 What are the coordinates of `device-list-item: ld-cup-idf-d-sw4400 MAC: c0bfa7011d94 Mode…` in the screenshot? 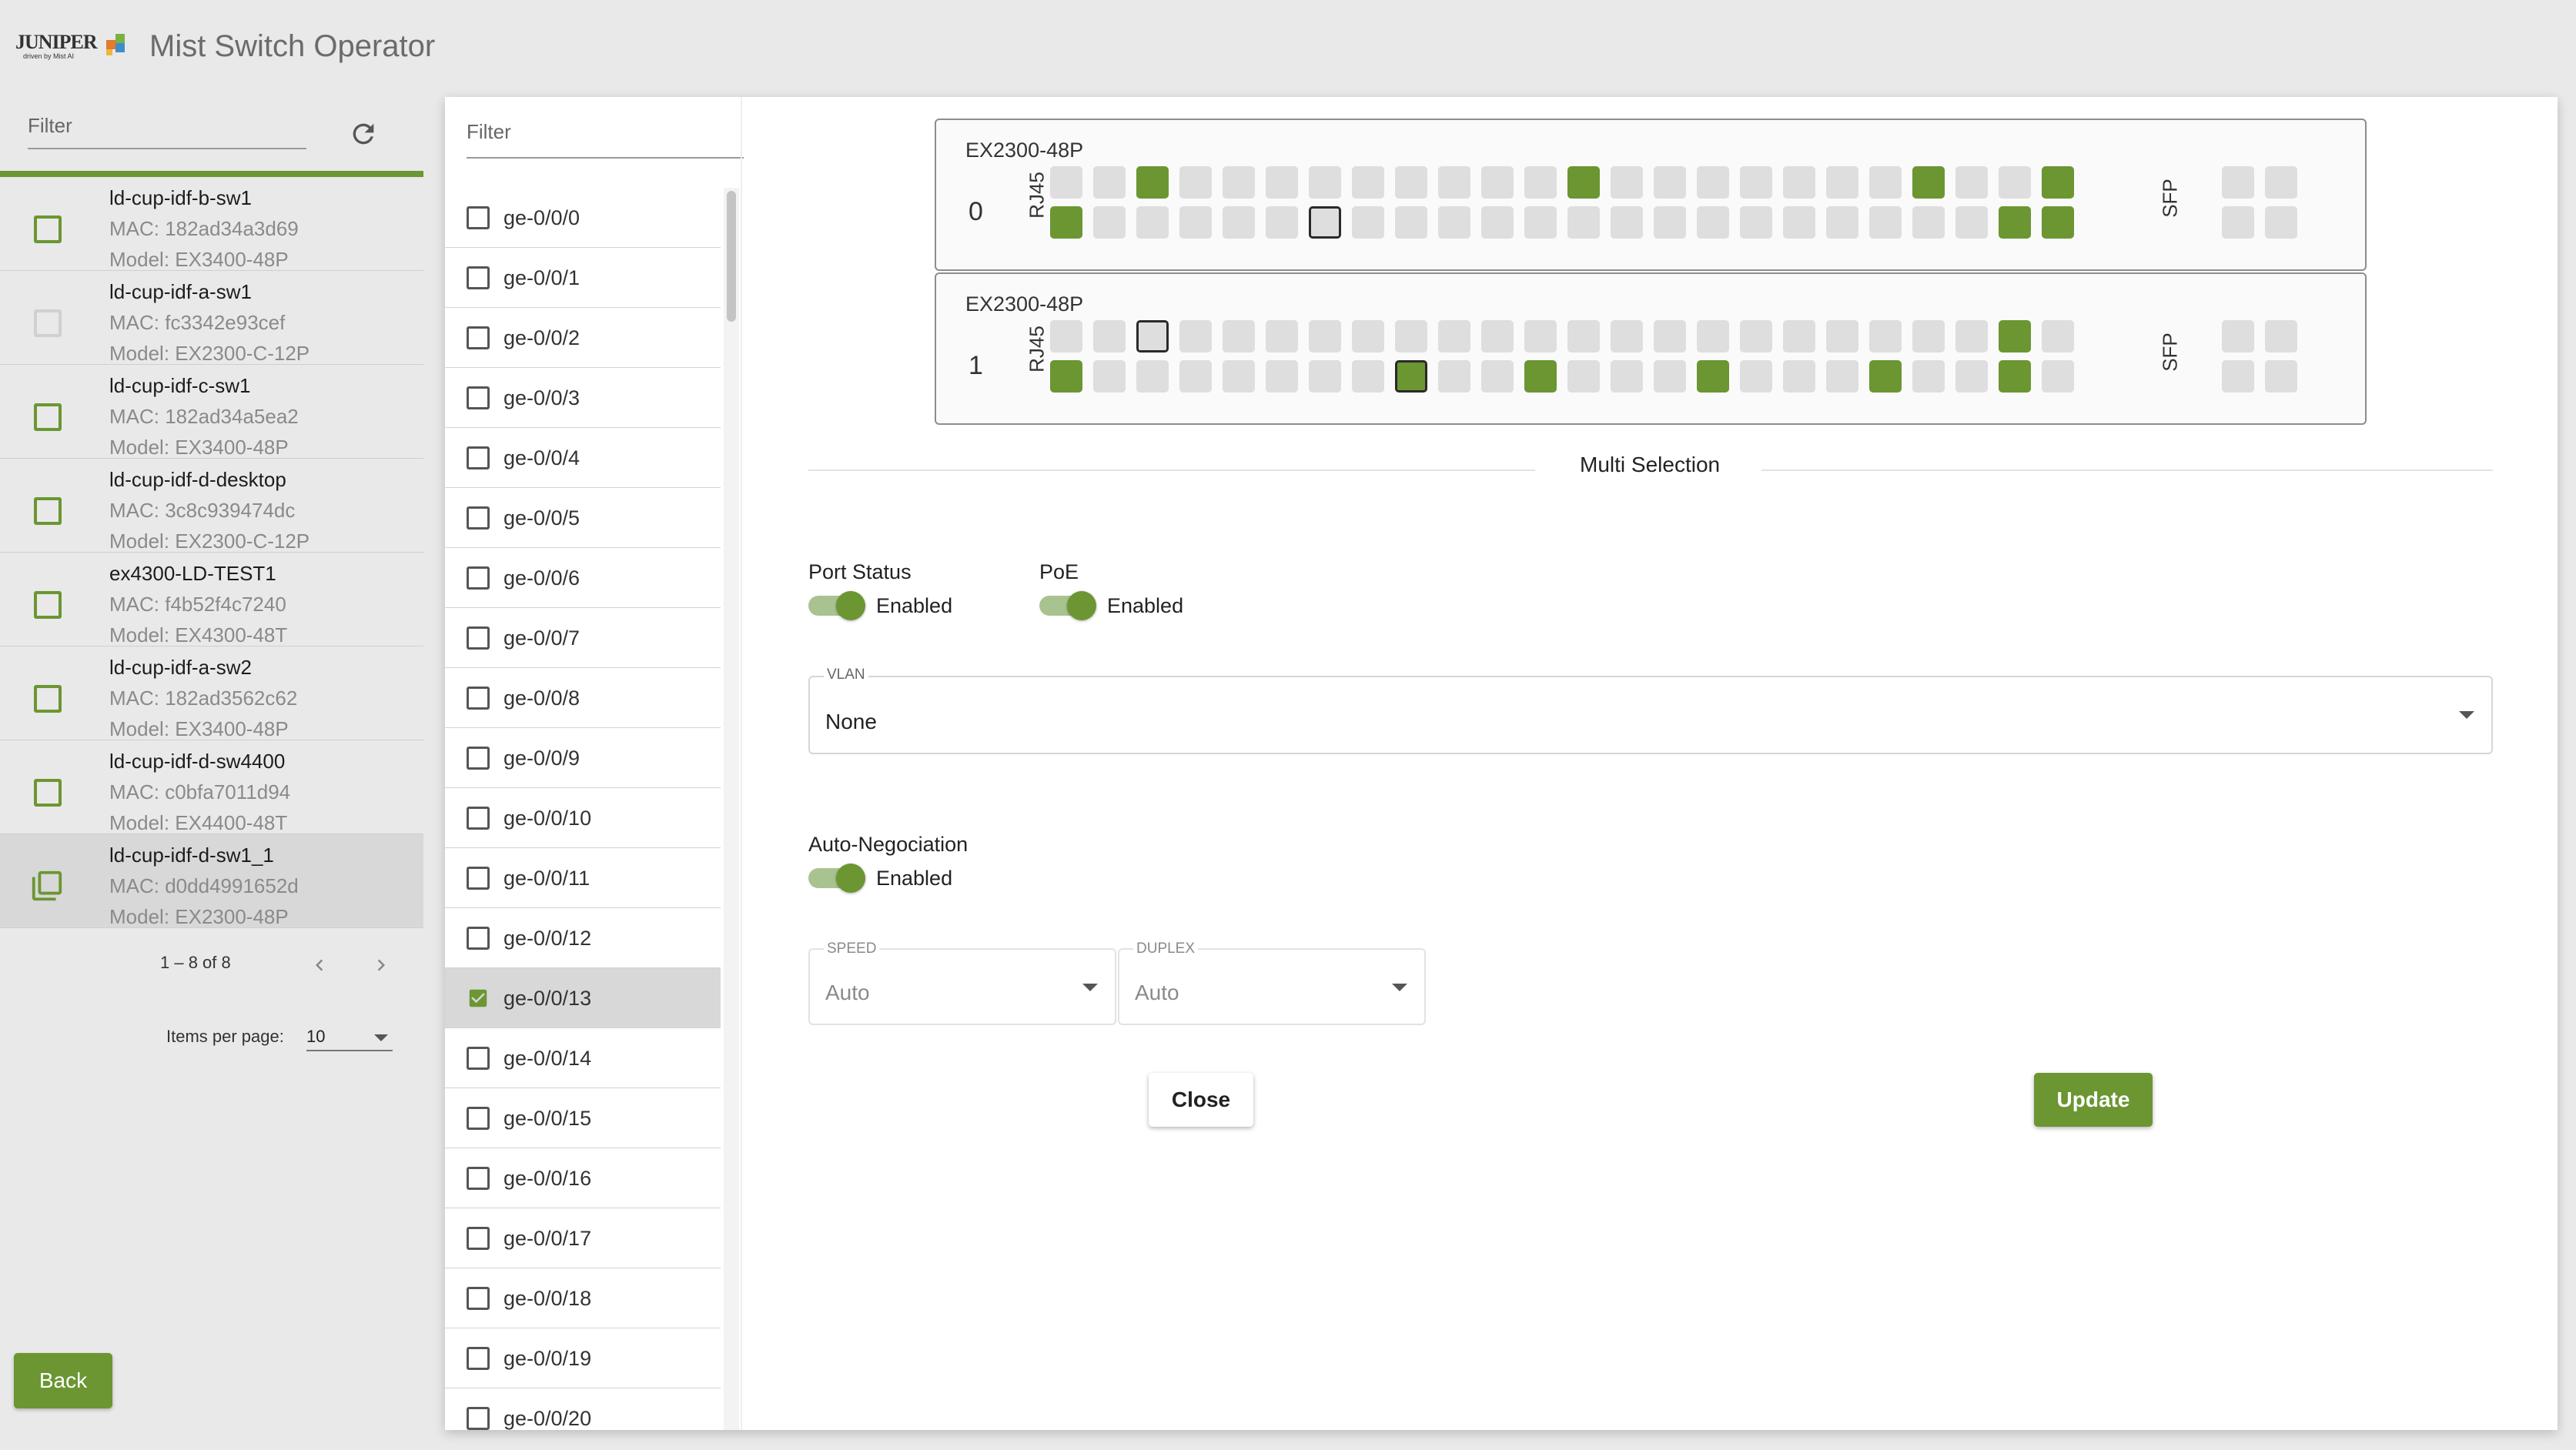 It's located at (211, 787).